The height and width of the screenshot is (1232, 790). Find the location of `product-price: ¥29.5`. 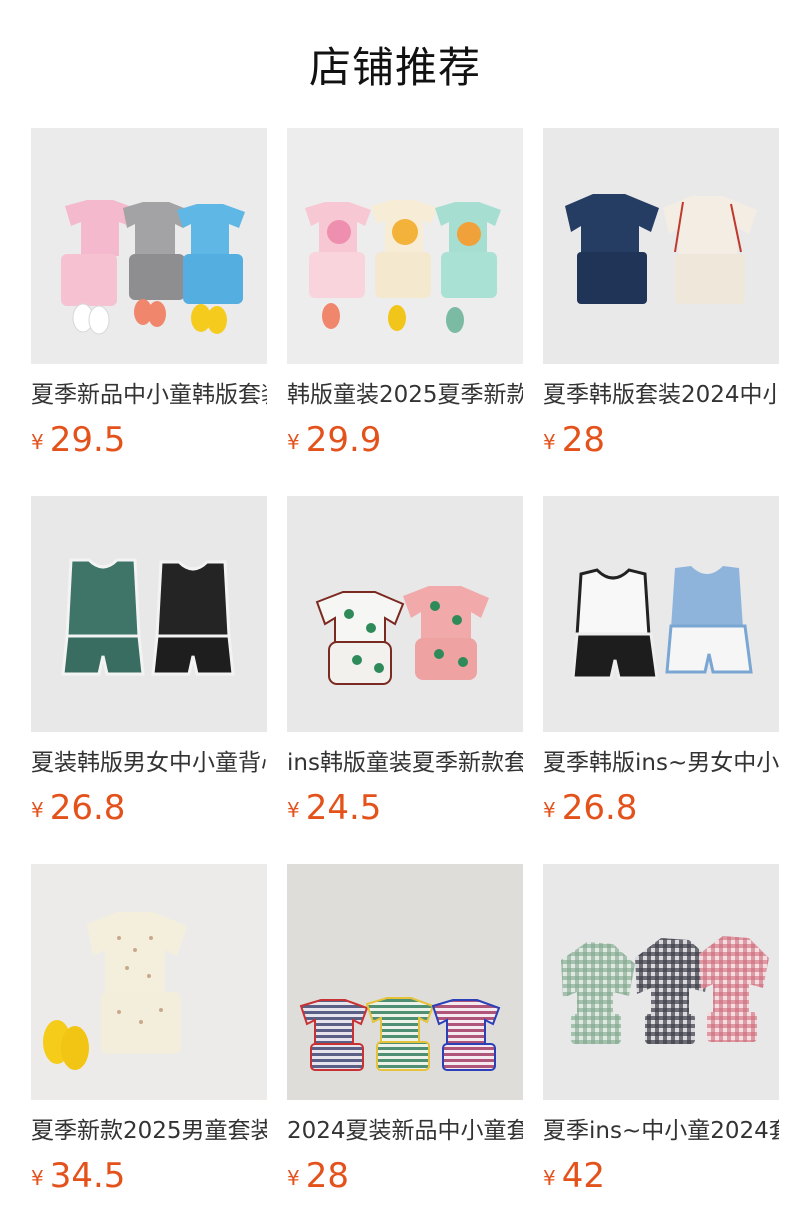

product-price: ¥29.5 is located at coordinates (149, 440).